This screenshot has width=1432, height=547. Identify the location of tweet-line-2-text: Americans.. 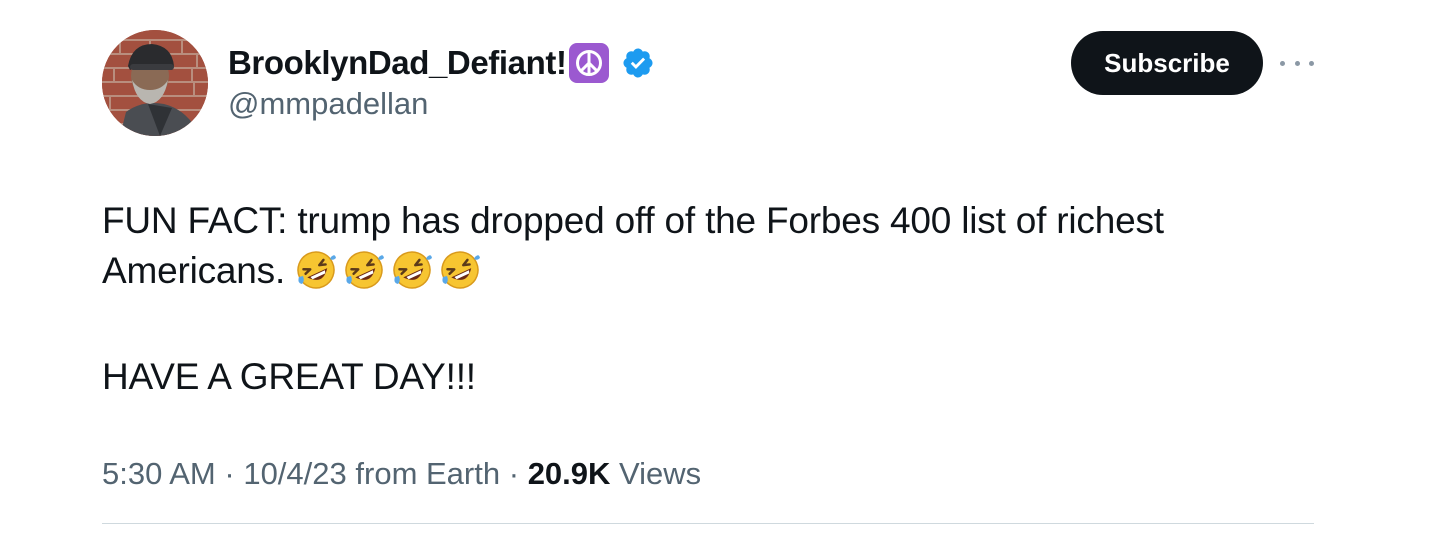
(194, 270).